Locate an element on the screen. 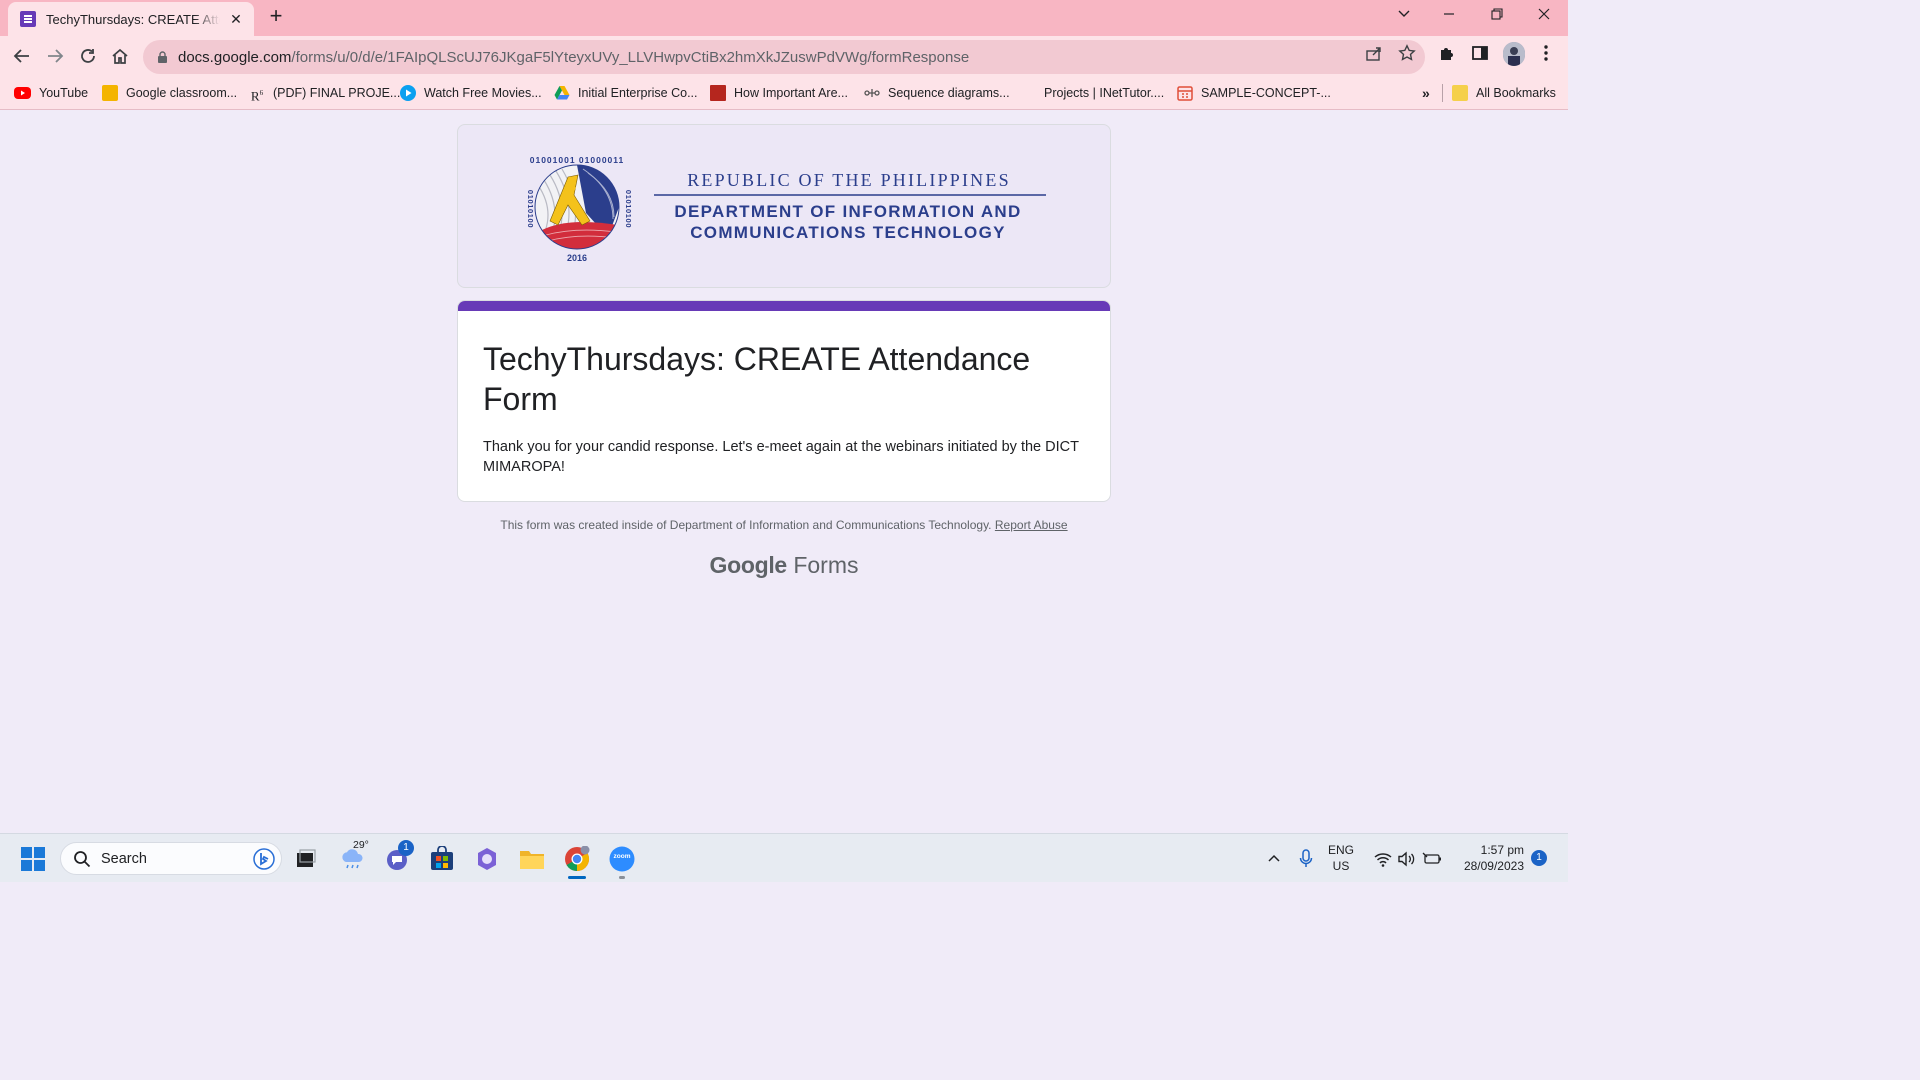 Image resolution: width=1920 pixels, height=1080 pixels. google-forms-brand: Google Forms is located at coordinates (784, 565).